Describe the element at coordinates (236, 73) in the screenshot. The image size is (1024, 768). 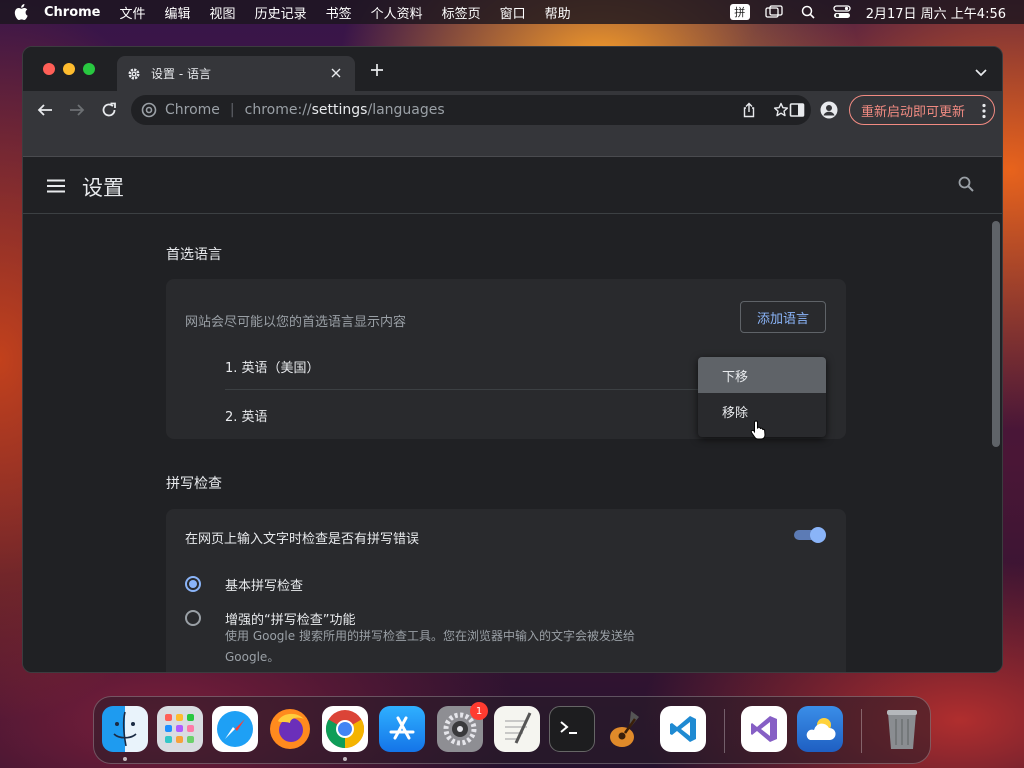
I see `tab-settings-languages: 设置 - 语言` at that location.